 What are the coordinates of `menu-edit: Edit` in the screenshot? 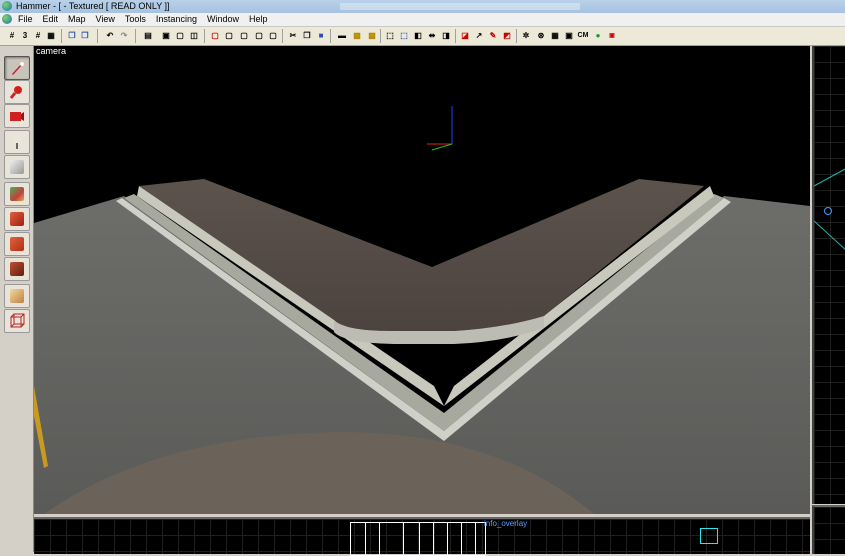 It's located at (51, 19).